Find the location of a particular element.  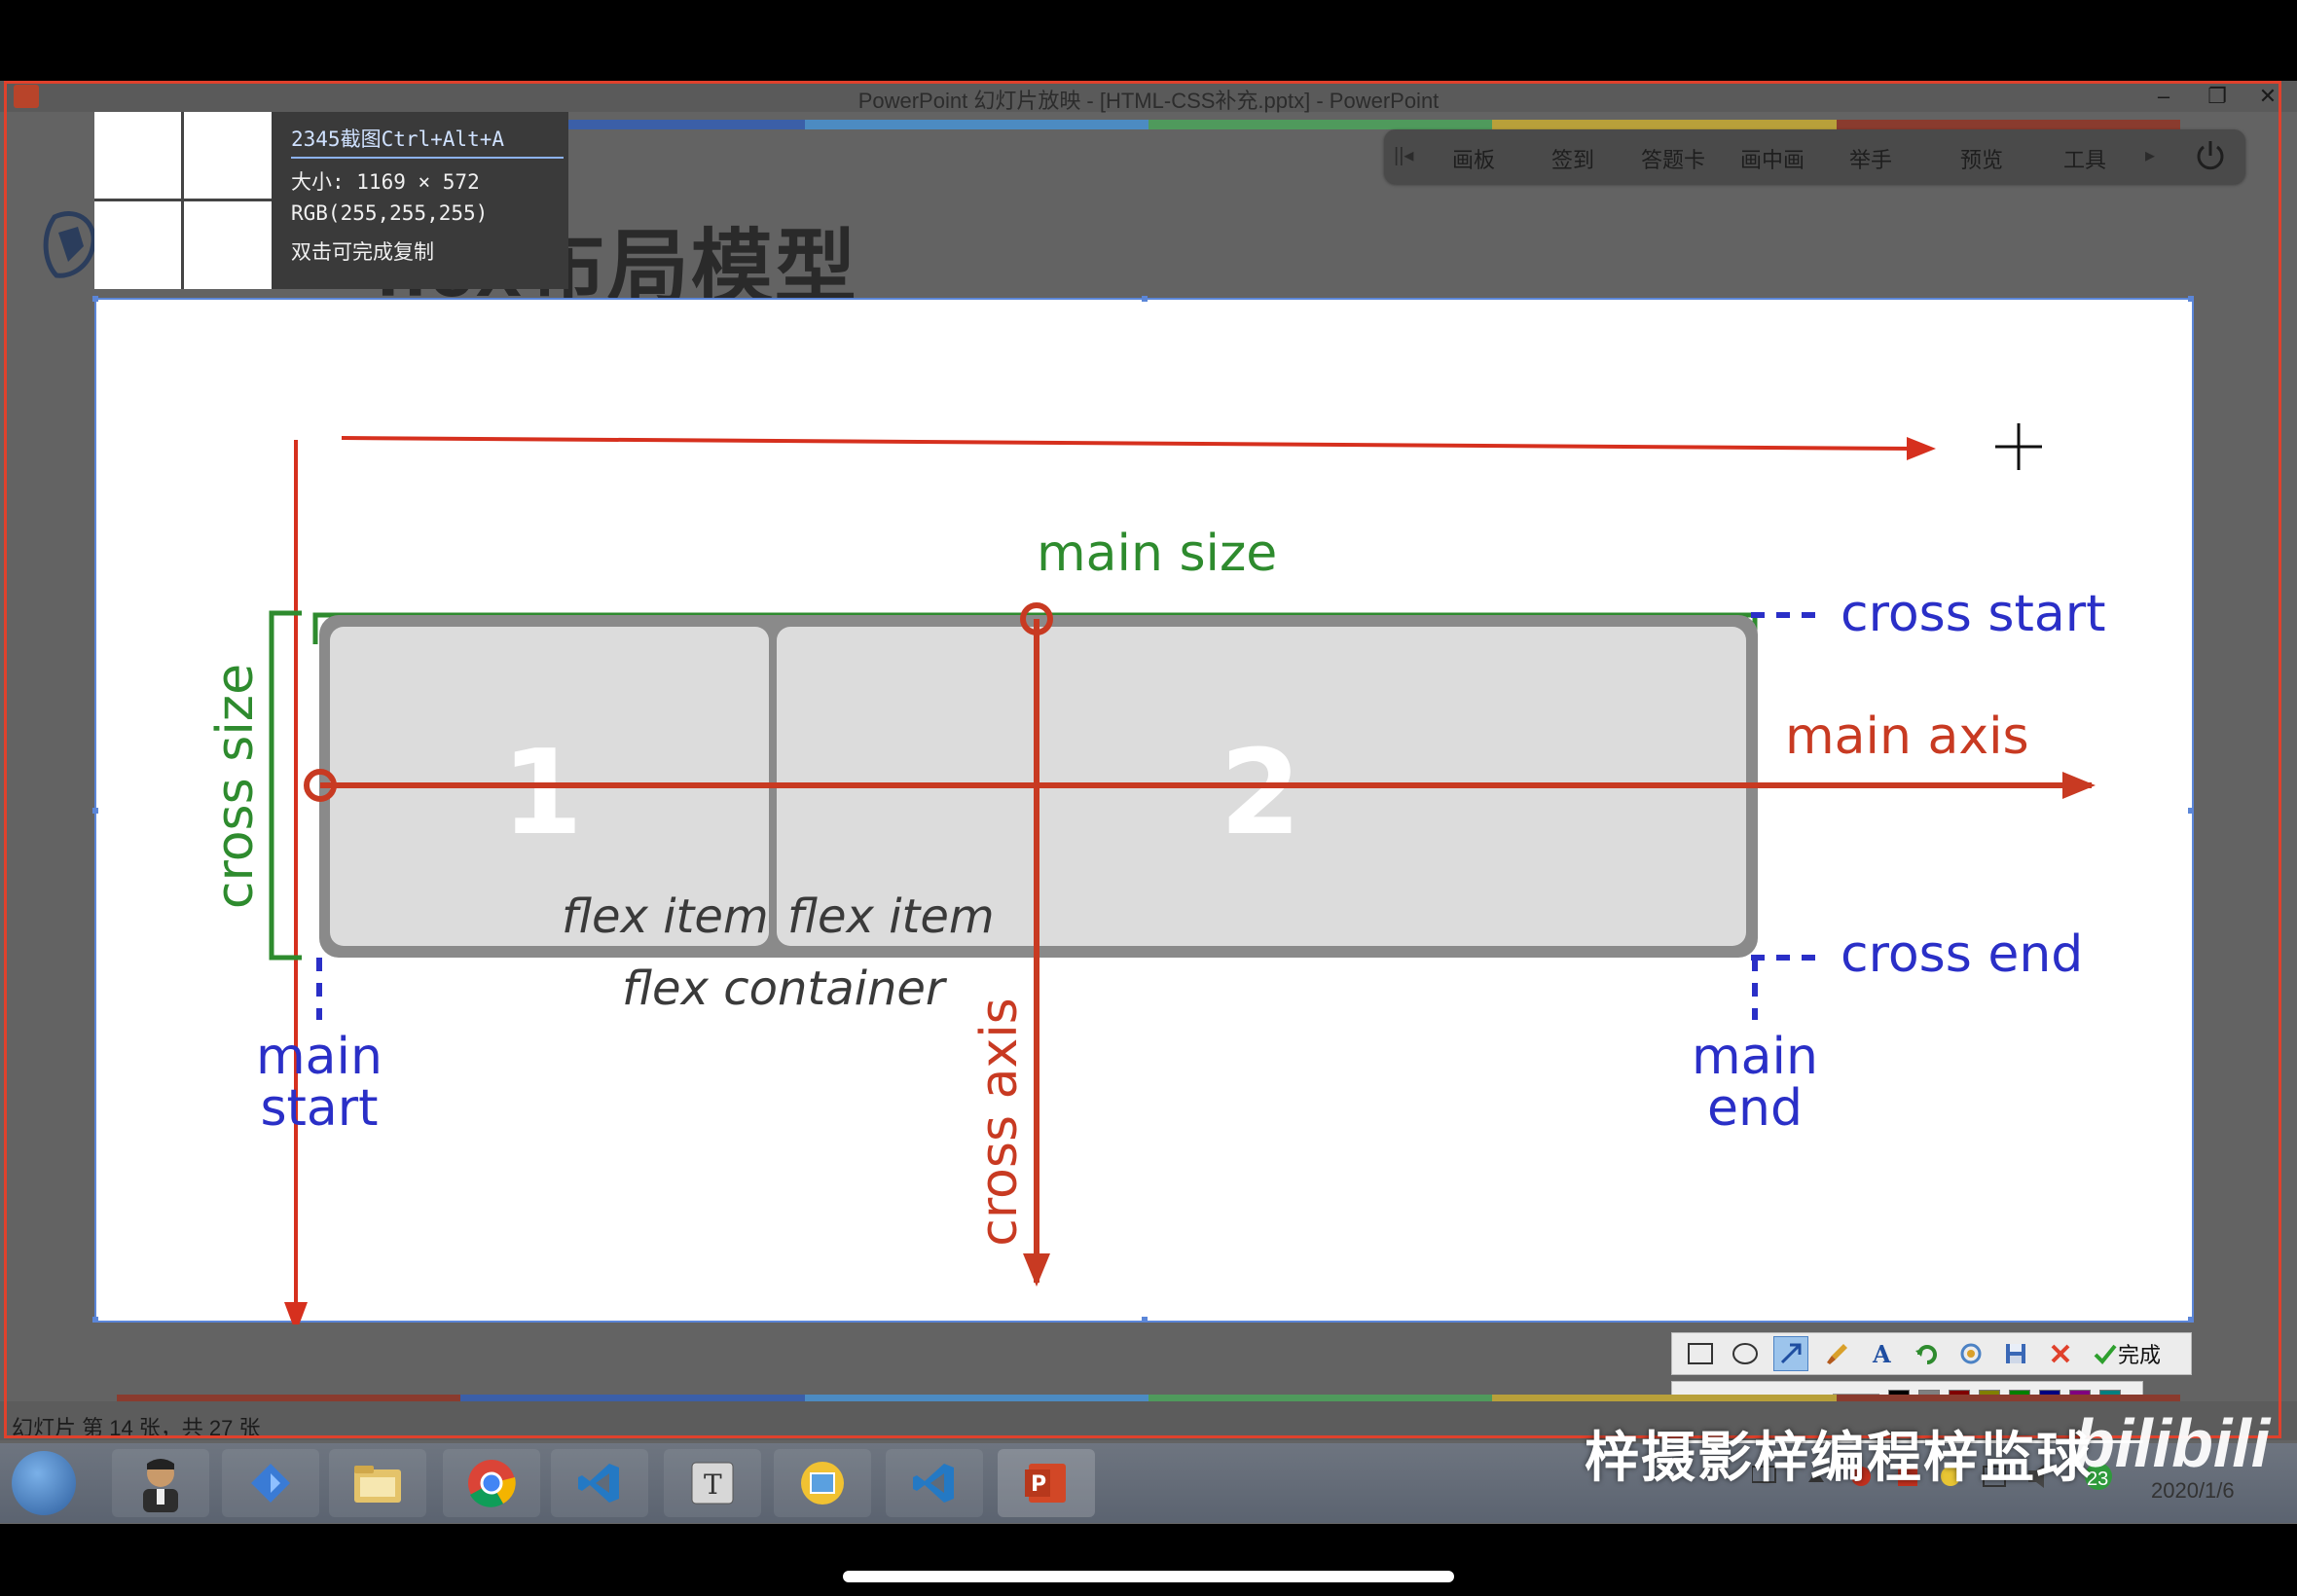

svg-text: T is located at coordinates (713, 1485).